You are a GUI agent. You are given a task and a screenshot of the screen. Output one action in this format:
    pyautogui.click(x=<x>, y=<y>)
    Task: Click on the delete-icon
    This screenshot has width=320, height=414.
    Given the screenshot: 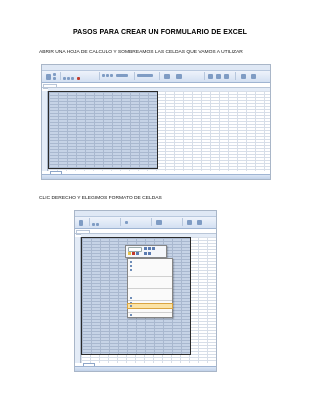 What is the action you would take?
    pyautogui.click(x=218, y=76)
    